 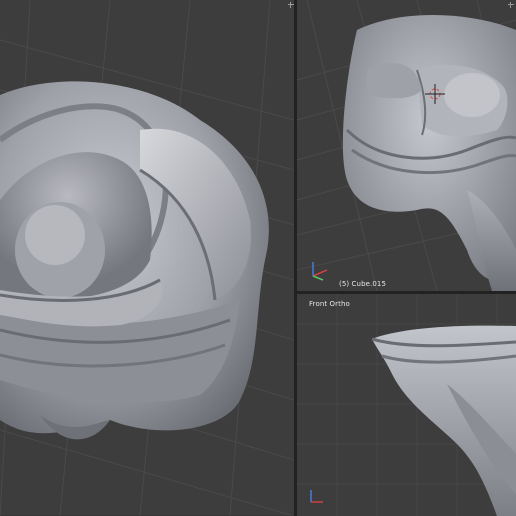 What do you see at coordinates (443, 420) in the screenshot?
I see `rose-mesh` at bounding box center [443, 420].